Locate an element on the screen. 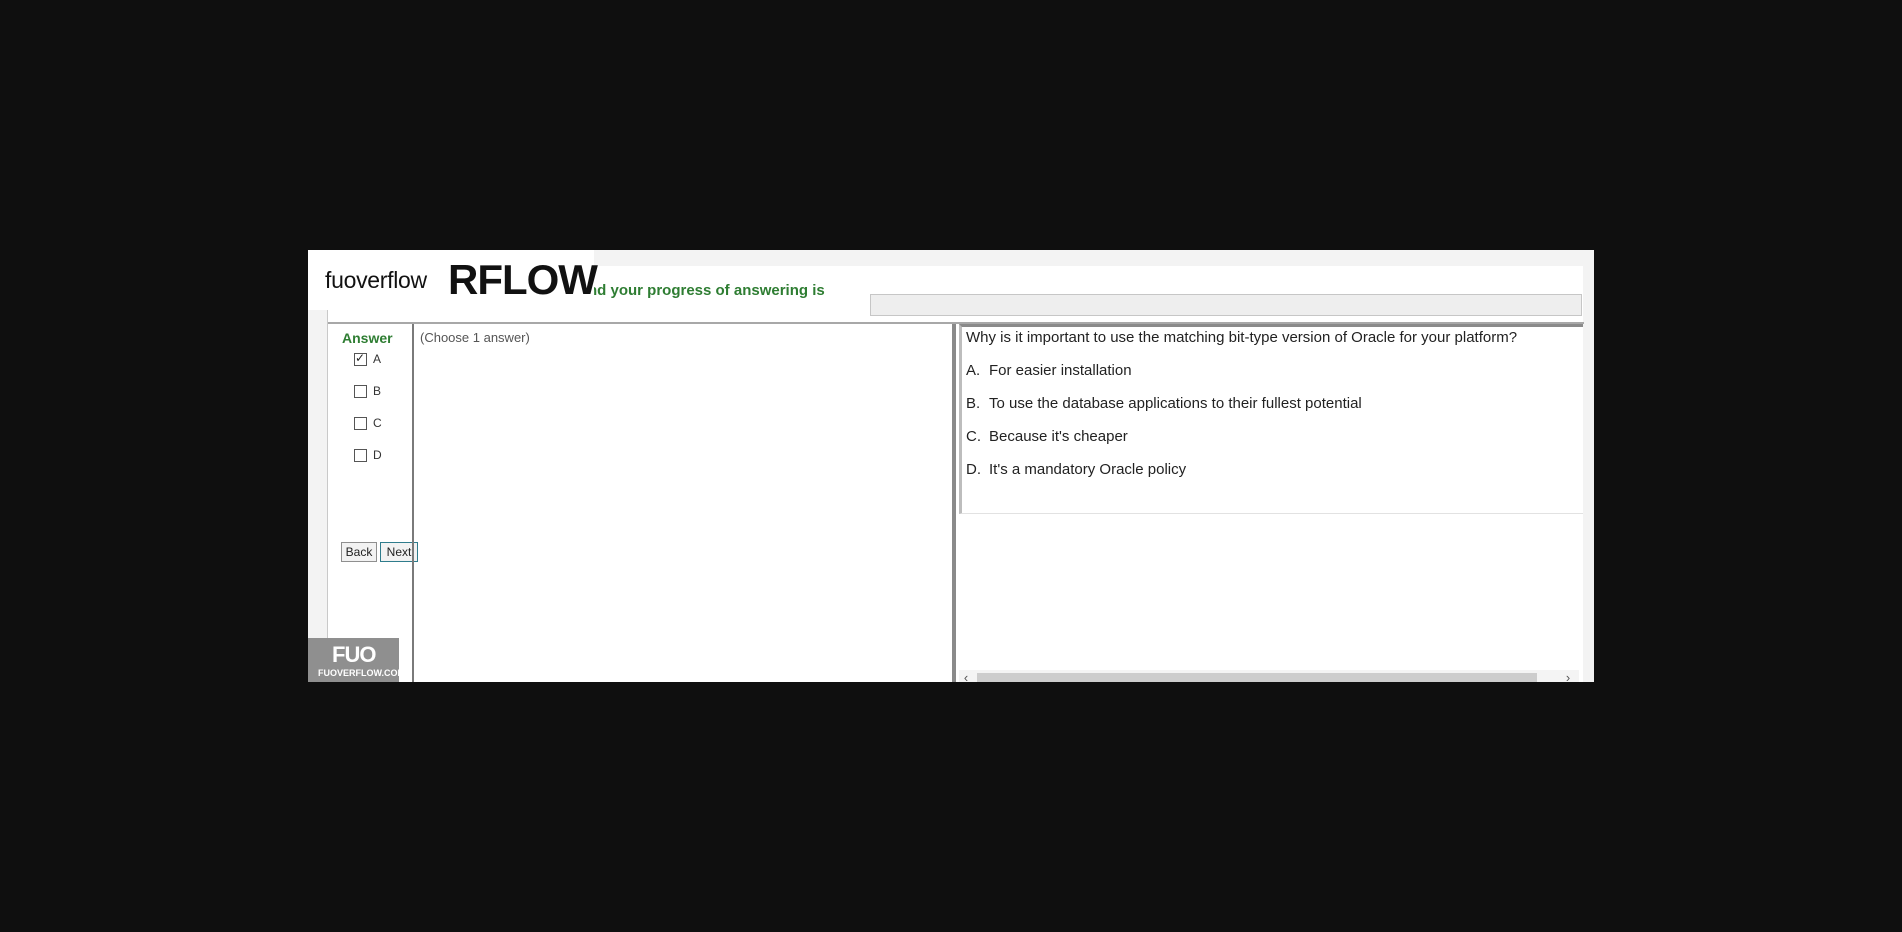 This screenshot has width=1902, height=932. checkbox-b is located at coordinates (360, 391).